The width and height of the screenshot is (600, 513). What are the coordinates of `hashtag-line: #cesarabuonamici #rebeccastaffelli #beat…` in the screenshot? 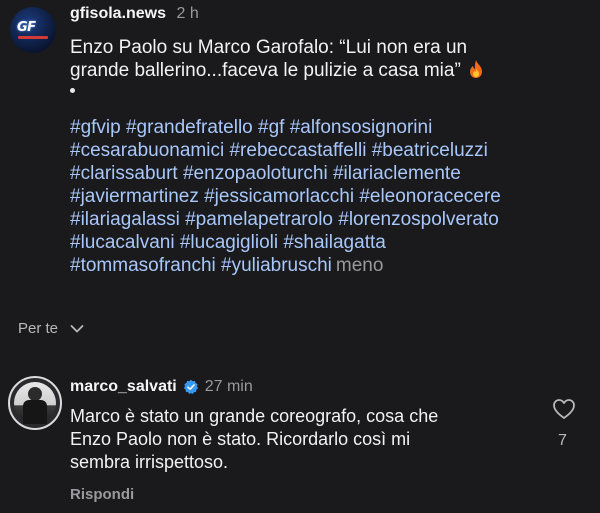 It's located at (330, 150).